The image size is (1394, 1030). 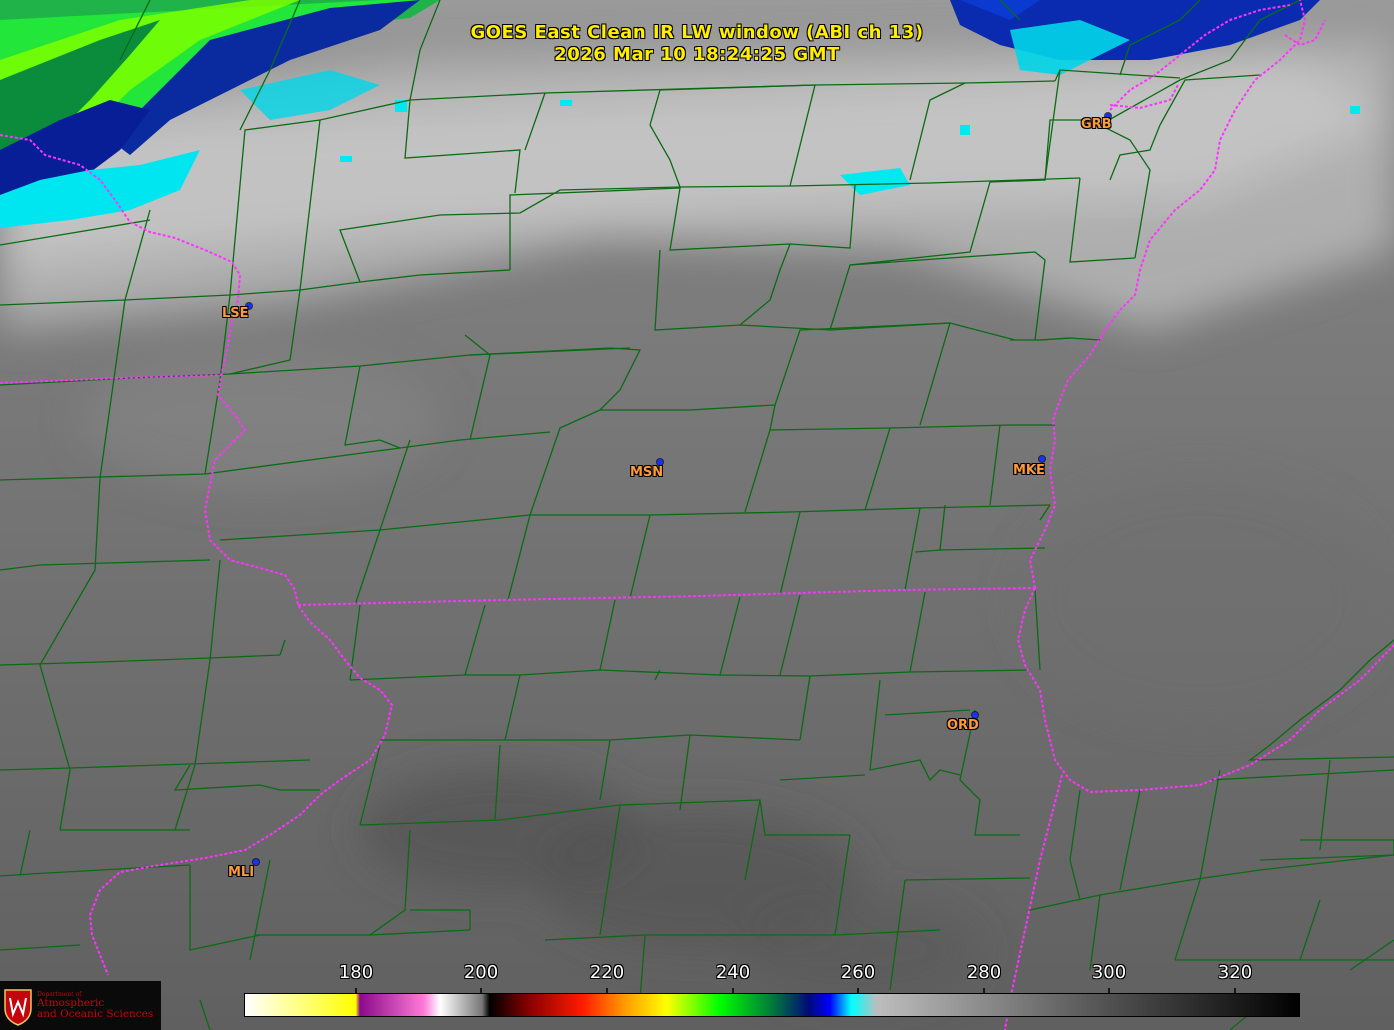 I want to click on temperature-colorbar, so click(x=772, y=1005).